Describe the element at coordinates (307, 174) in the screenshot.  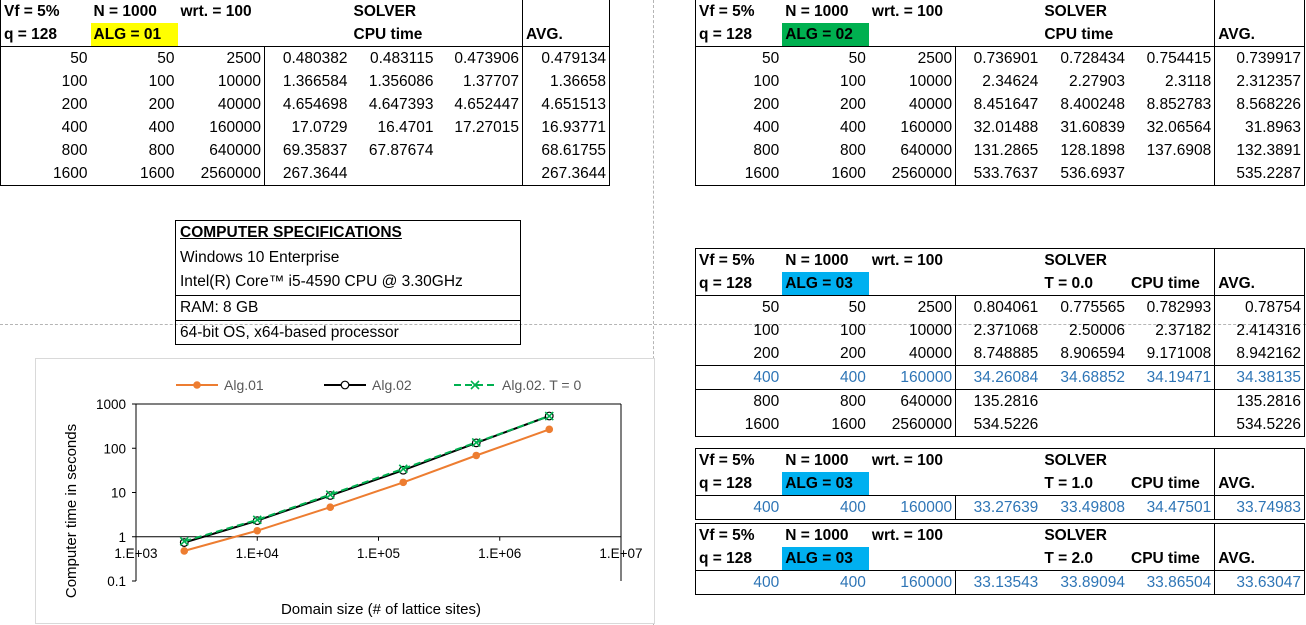
I see `table-cell: 267.3644` at that location.